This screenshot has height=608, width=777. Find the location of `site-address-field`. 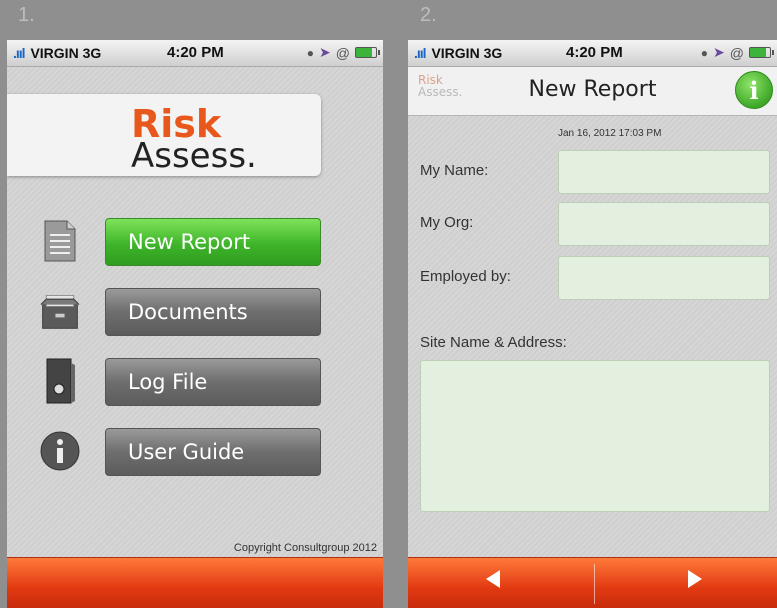

site-address-field is located at coordinates (595, 436).